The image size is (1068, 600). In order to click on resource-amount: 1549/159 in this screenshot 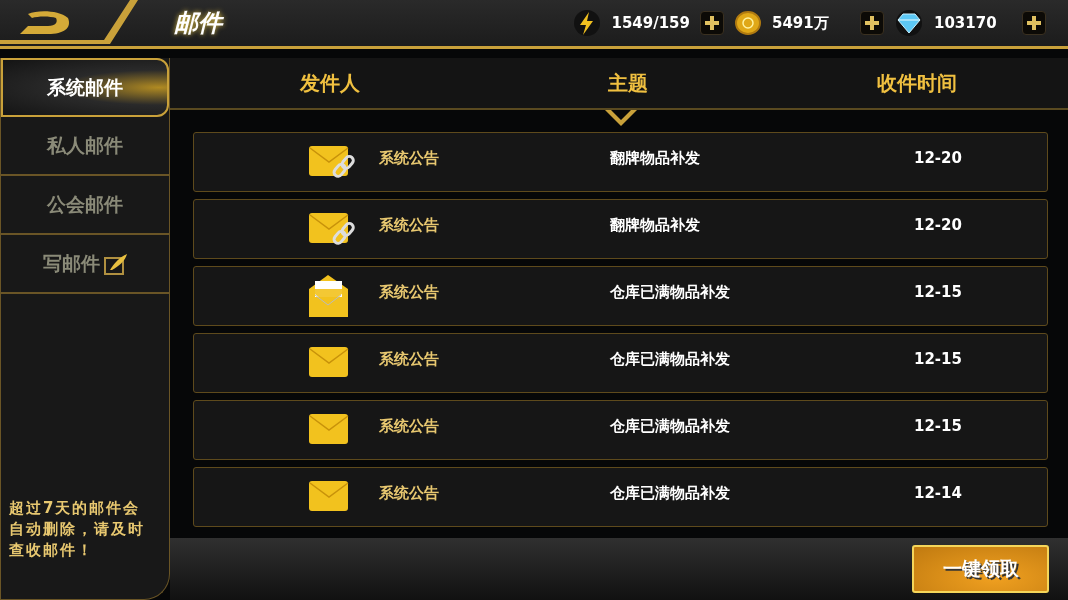, I will do `click(650, 23)`.